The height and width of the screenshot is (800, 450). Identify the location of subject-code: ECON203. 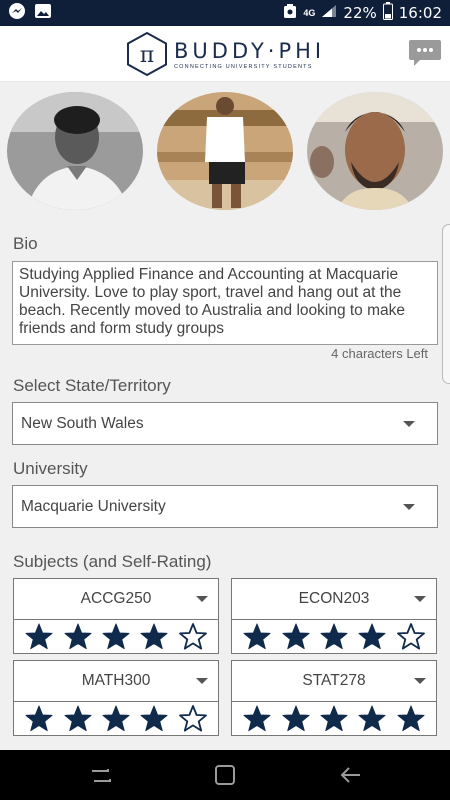
(334, 598).